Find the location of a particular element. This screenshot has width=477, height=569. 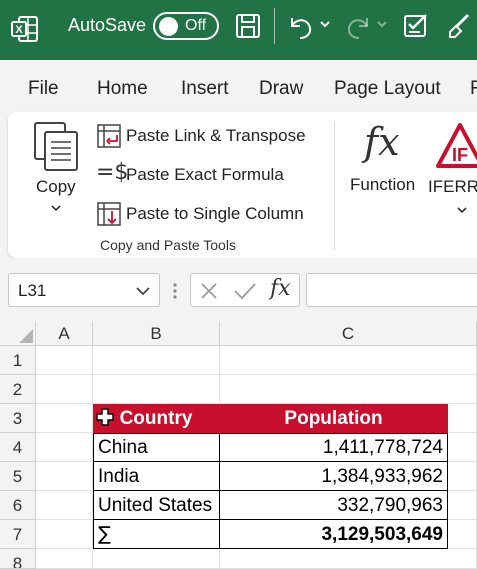

cell-b1 is located at coordinates (156, 360).